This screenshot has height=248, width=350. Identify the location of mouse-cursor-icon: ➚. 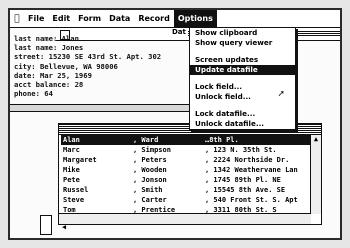
(281, 94).